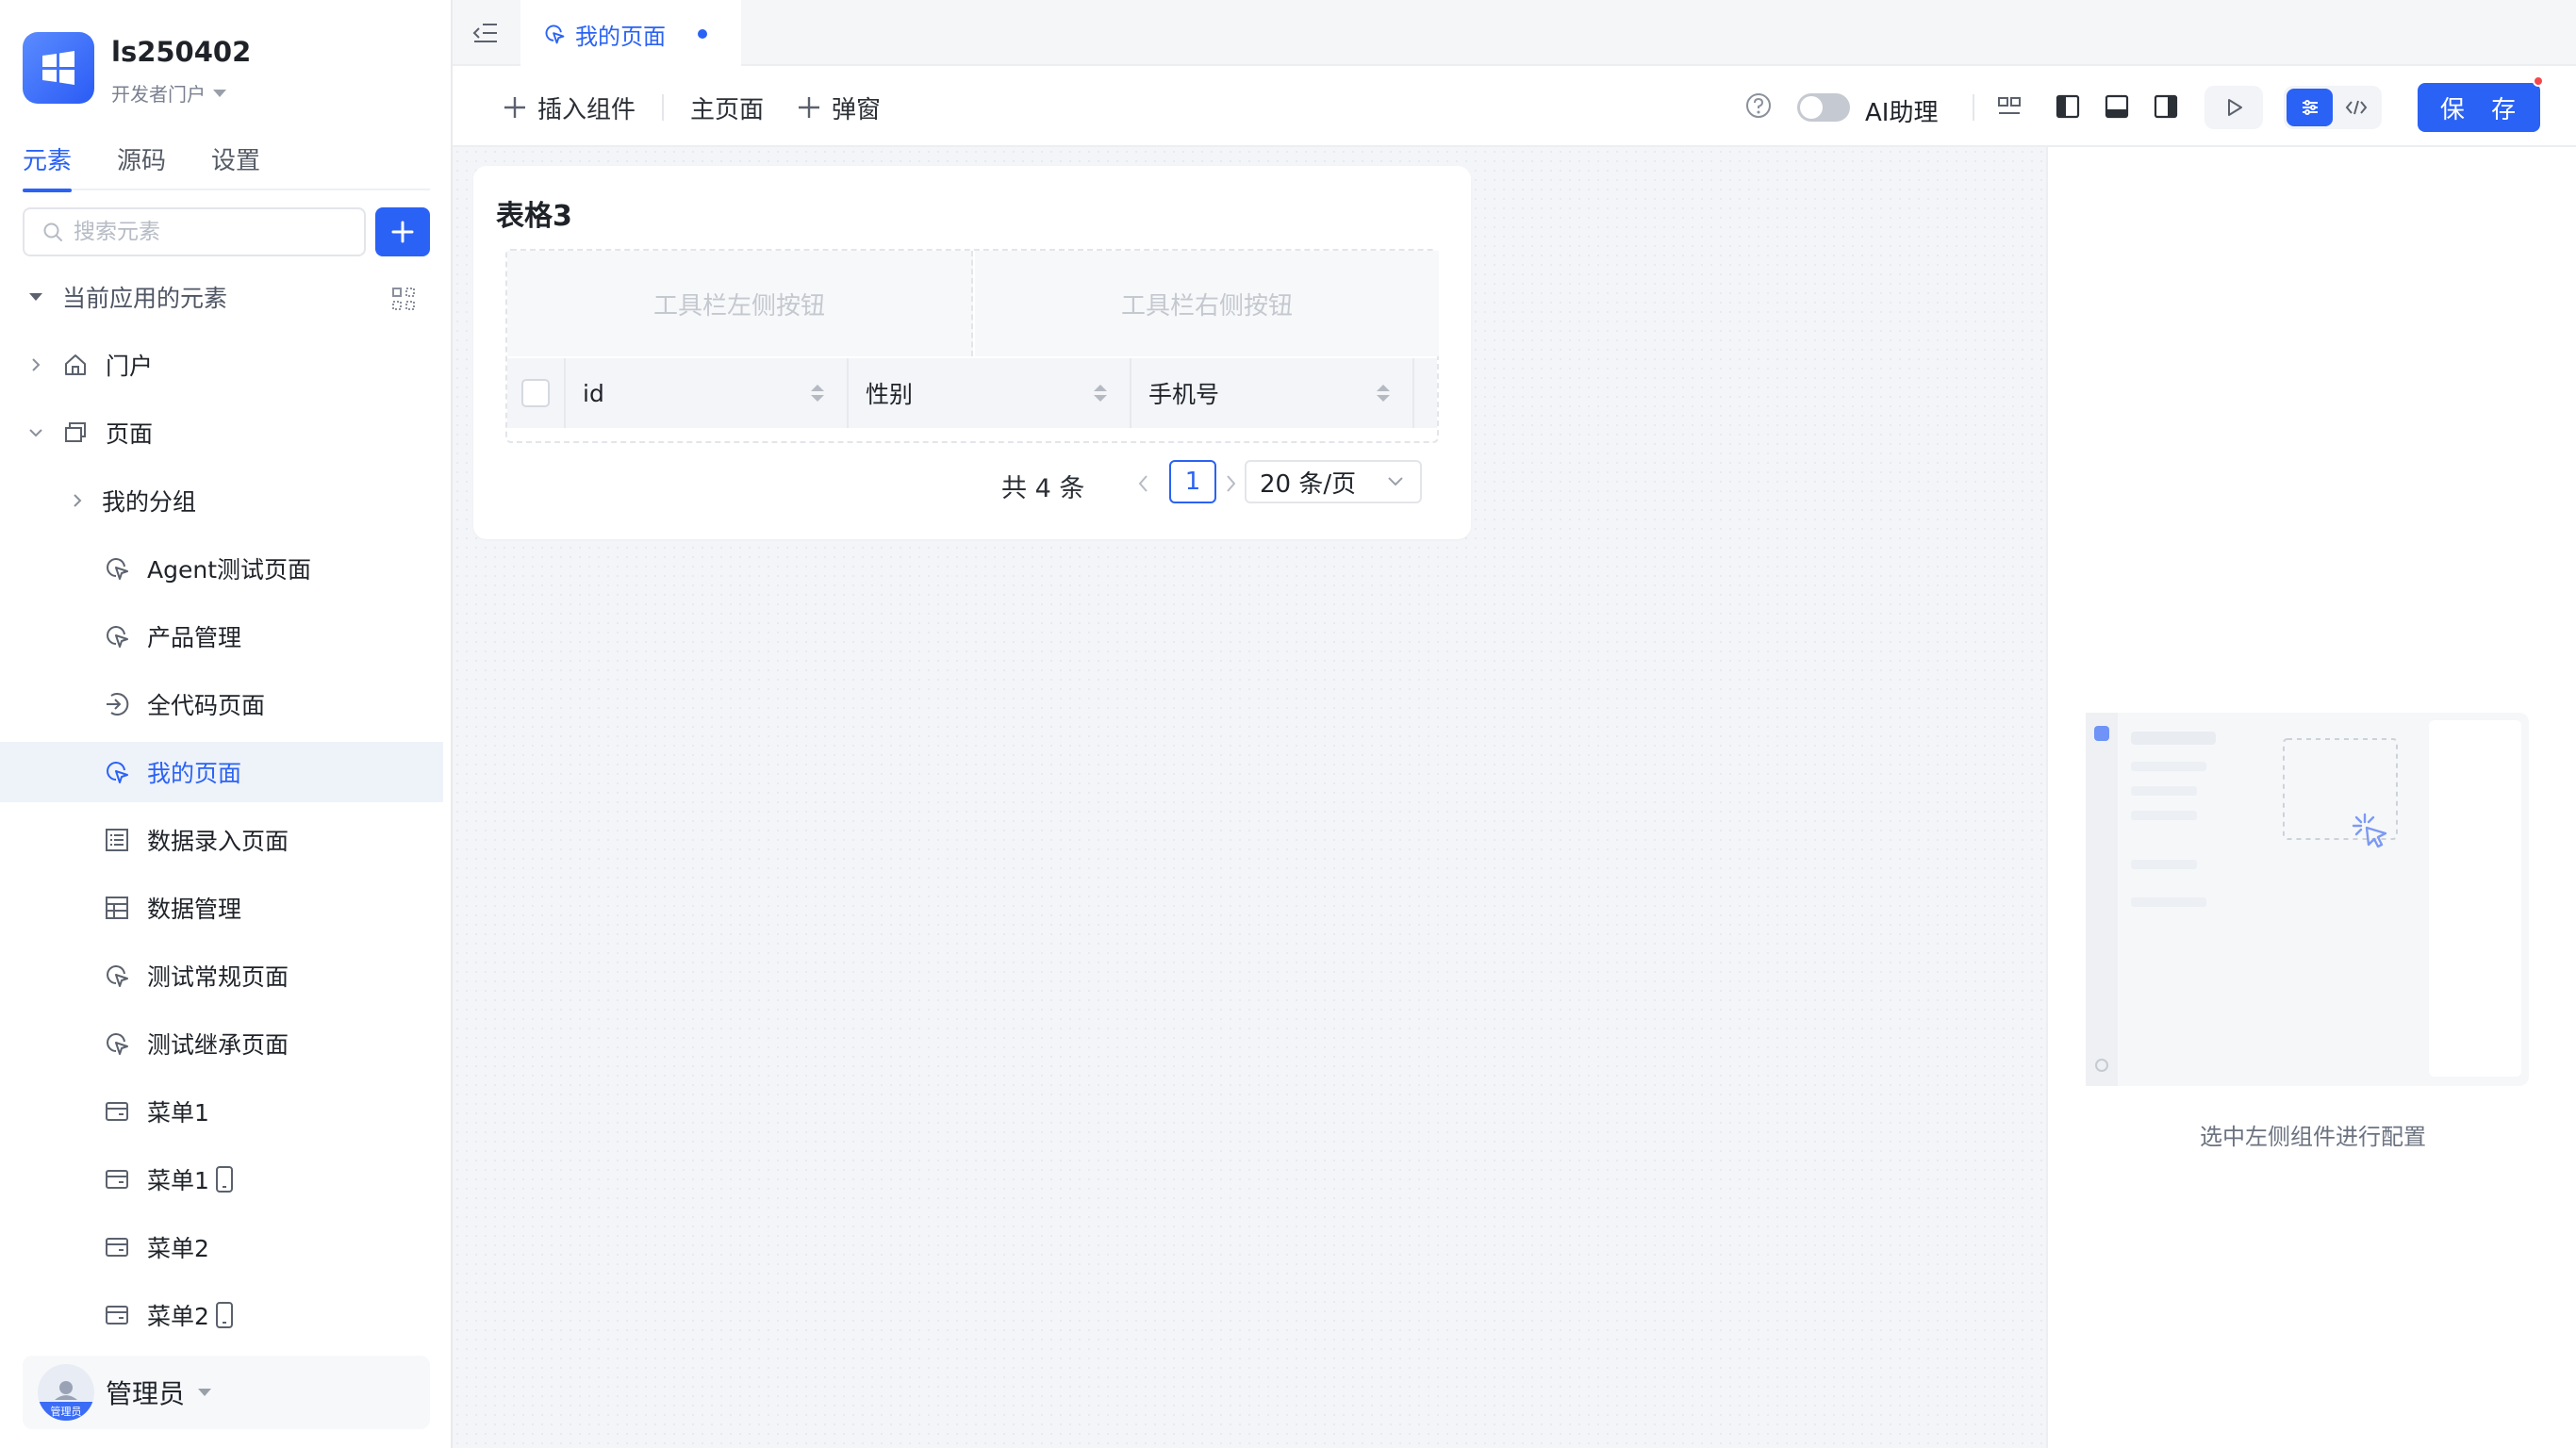 The width and height of the screenshot is (2576, 1448). What do you see at coordinates (2538, 81) in the screenshot?
I see `unsaved-badge` at bounding box center [2538, 81].